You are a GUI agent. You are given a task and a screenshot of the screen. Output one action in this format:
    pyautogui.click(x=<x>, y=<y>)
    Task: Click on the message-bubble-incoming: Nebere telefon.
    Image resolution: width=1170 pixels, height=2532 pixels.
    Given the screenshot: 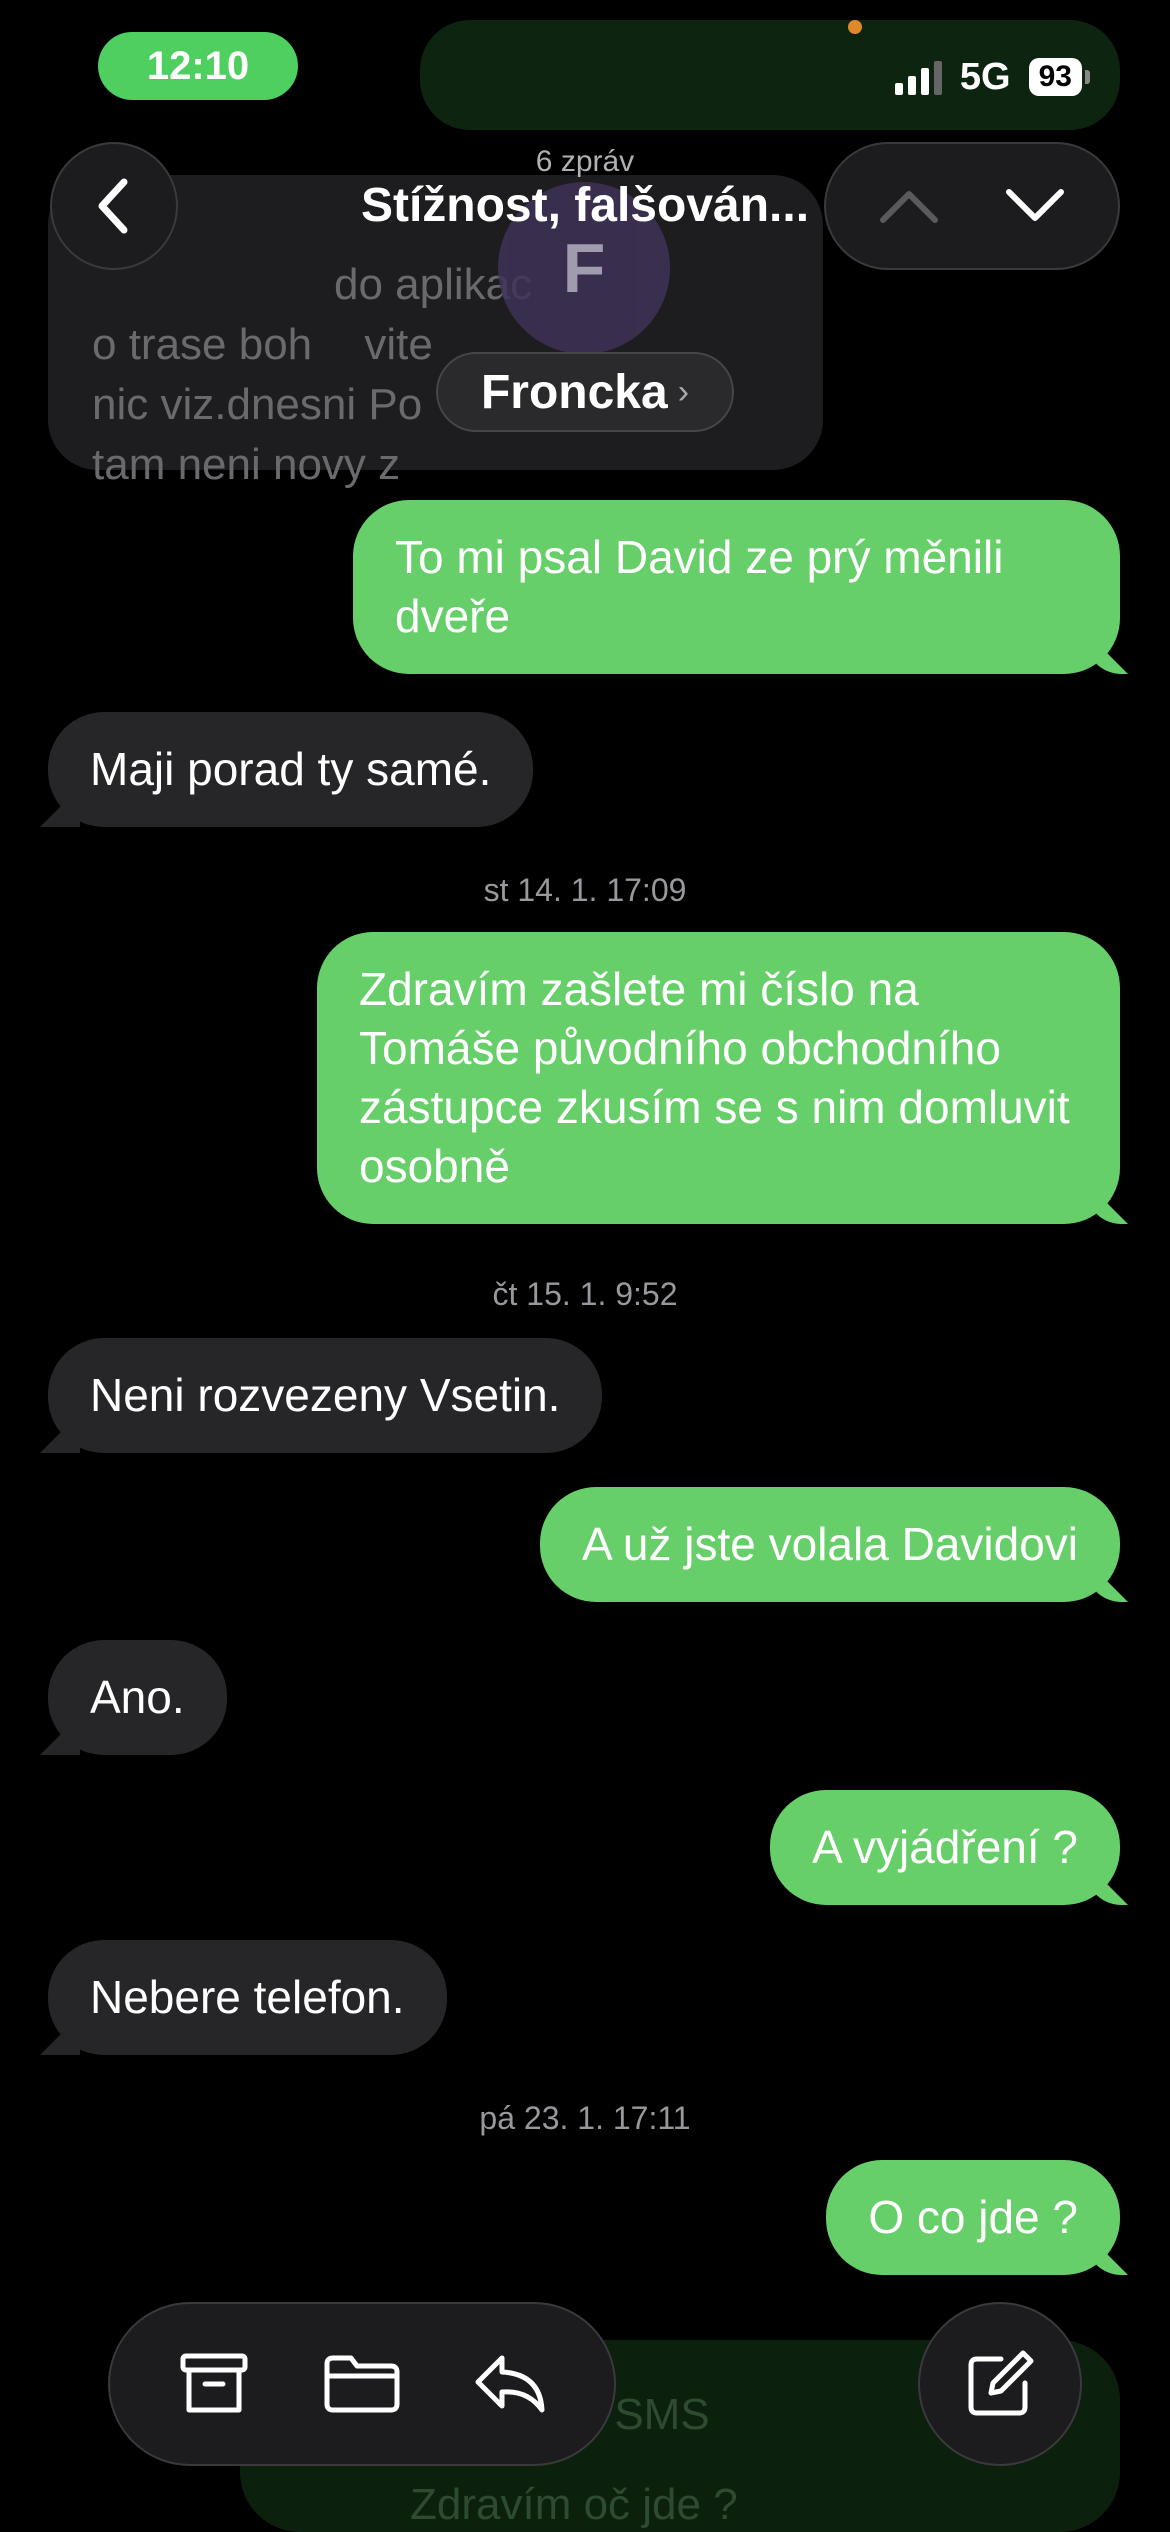 What is the action you would take?
    pyautogui.click(x=247, y=1997)
    